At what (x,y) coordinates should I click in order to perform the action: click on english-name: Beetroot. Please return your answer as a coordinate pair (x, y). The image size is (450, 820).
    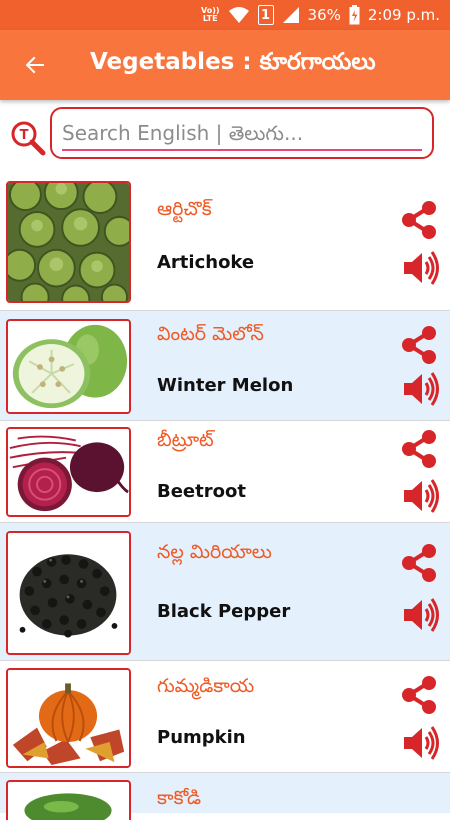
    Looking at the image, I should click on (201, 491).